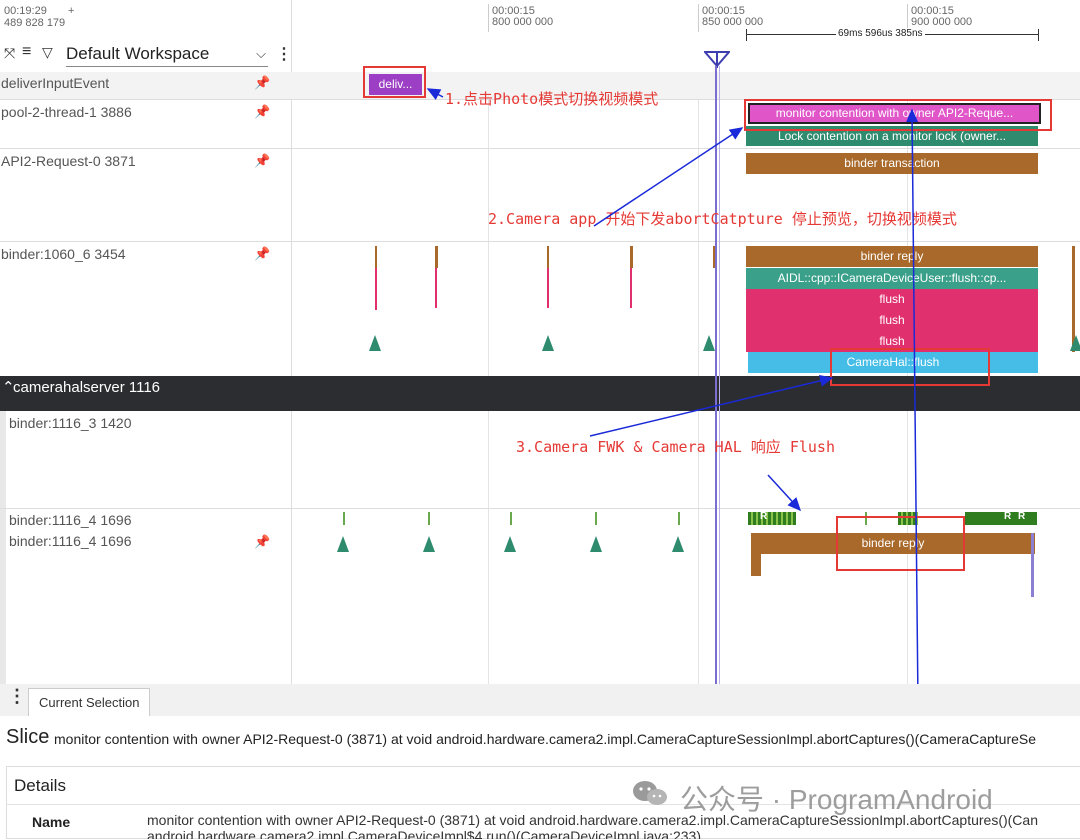 Image resolution: width=1080 pixels, height=840 pixels. I want to click on slice-binder-transaction: binder transaction, so click(892, 163).